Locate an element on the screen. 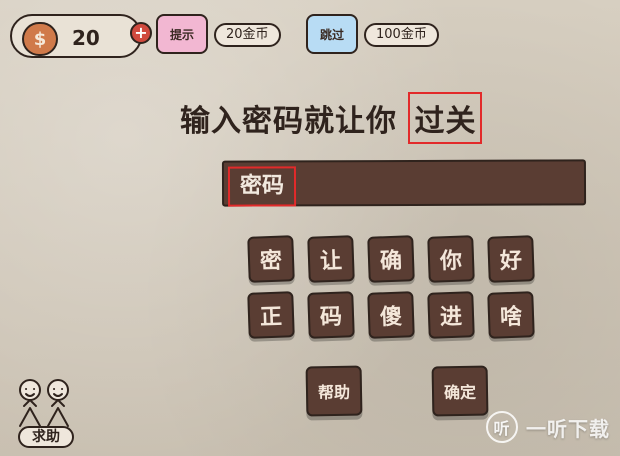 The image size is (620, 456). coin-count: 20 is located at coordinates (86, 38).